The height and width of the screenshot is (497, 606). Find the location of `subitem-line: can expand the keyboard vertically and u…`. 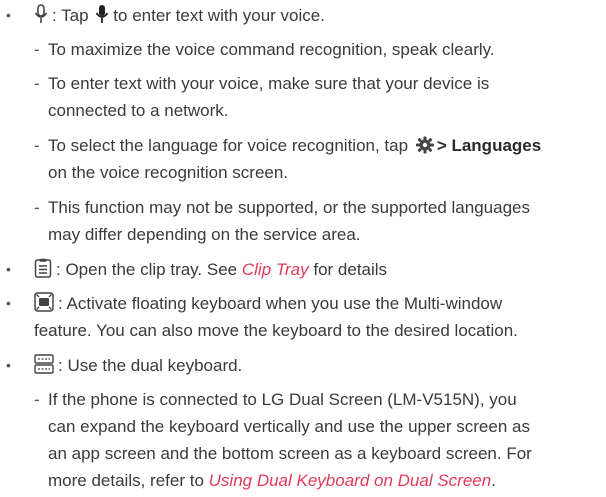

subitem-line: can expand the keyboard vertically and u… is located at coordinates (289, 426).